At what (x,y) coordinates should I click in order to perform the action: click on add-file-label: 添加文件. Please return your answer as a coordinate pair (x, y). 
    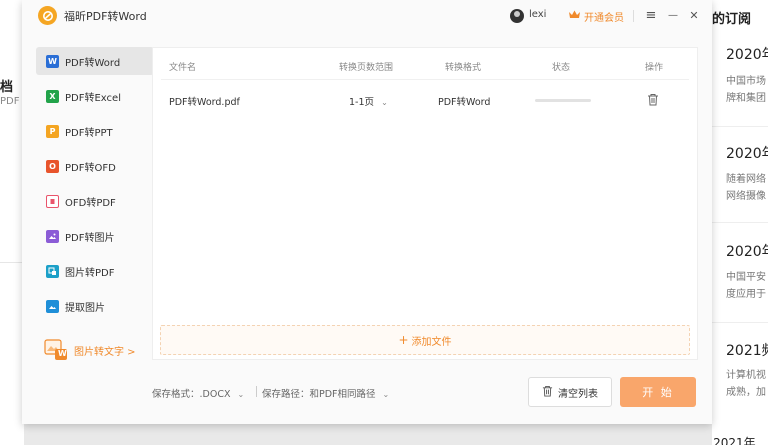
    Looking at the image, I should click on (431, 342).